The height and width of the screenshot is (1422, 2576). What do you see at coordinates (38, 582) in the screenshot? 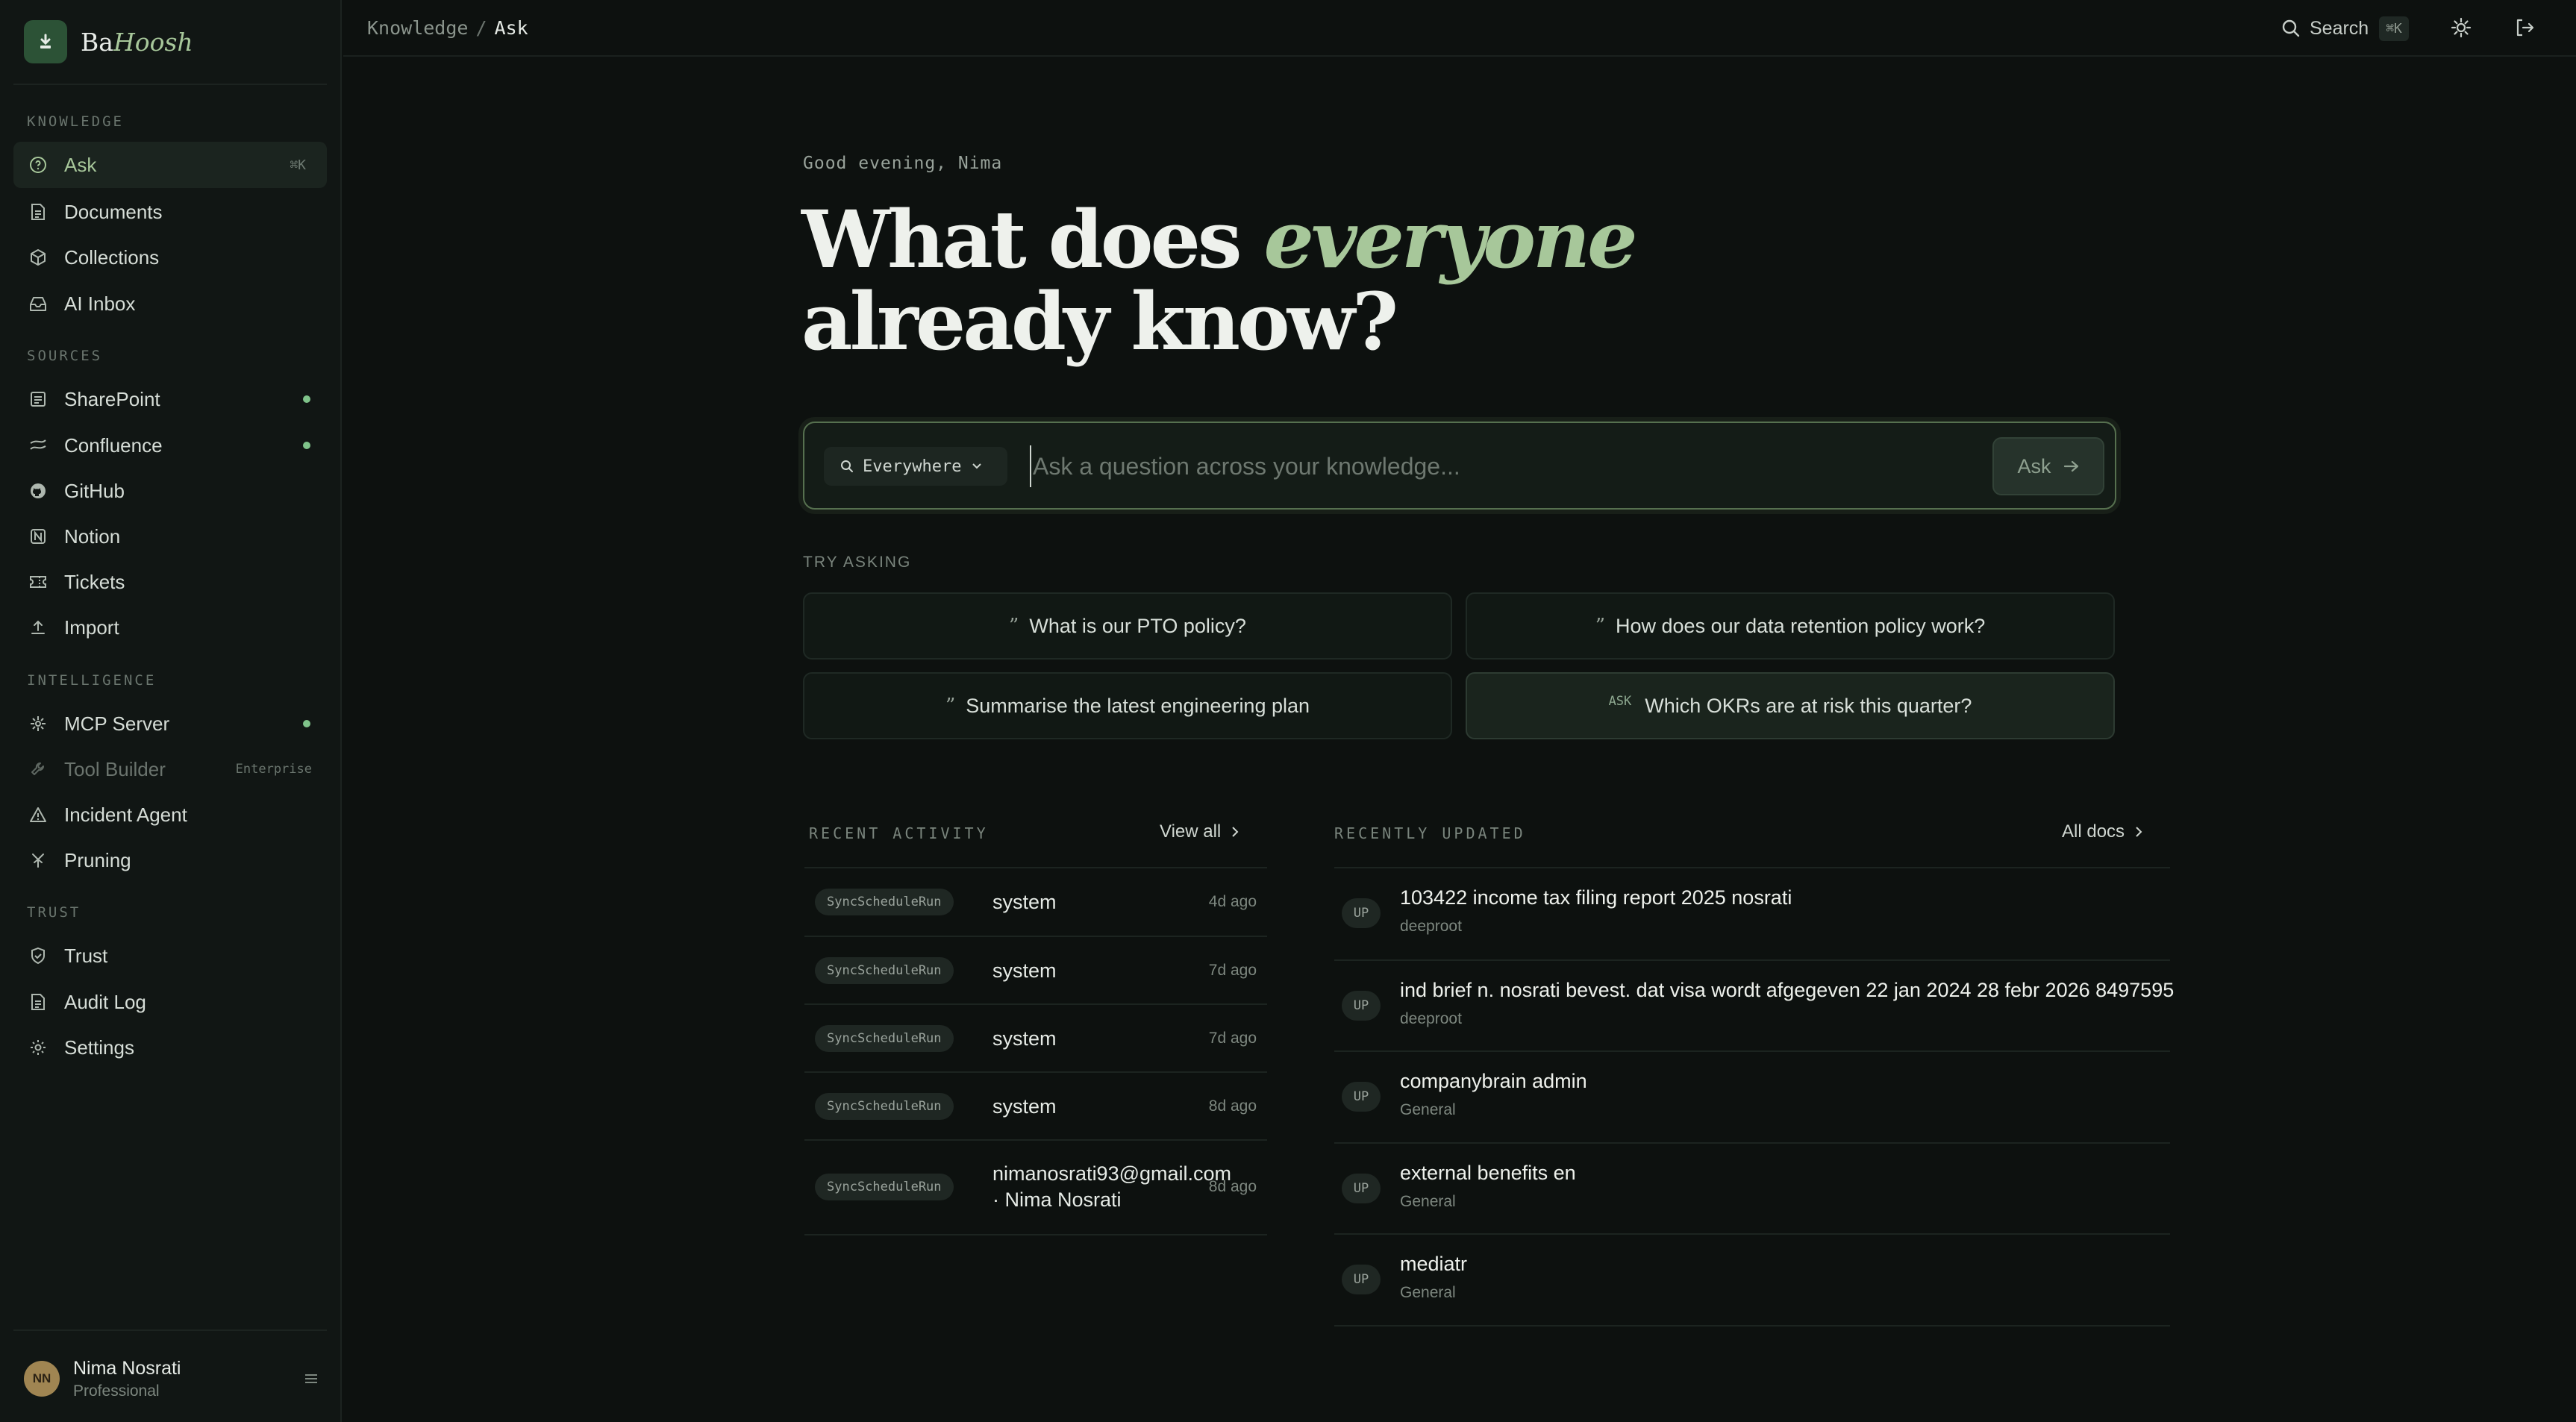
I see `ticket-icon` at bounding box center [38, 582].